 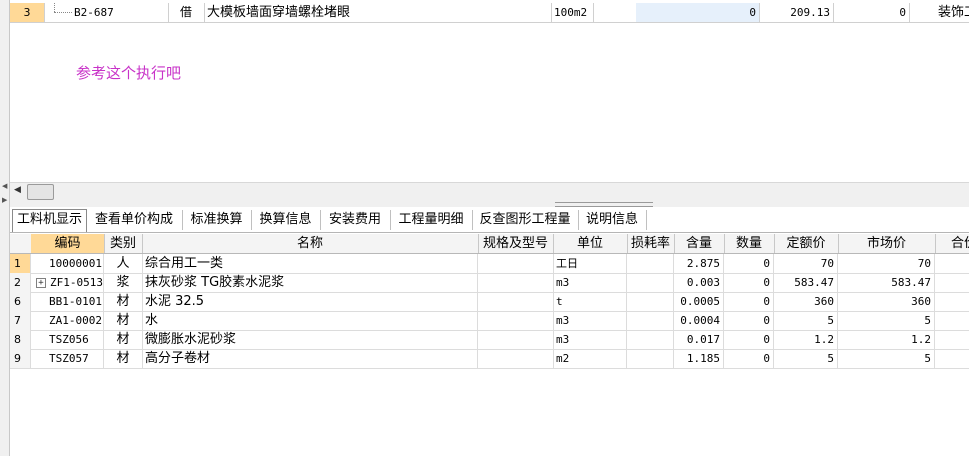 What do you see at coordinates (67, 263) in the screenshot?
I see `cell-code: 10000001` at bounding box center [67, 263].